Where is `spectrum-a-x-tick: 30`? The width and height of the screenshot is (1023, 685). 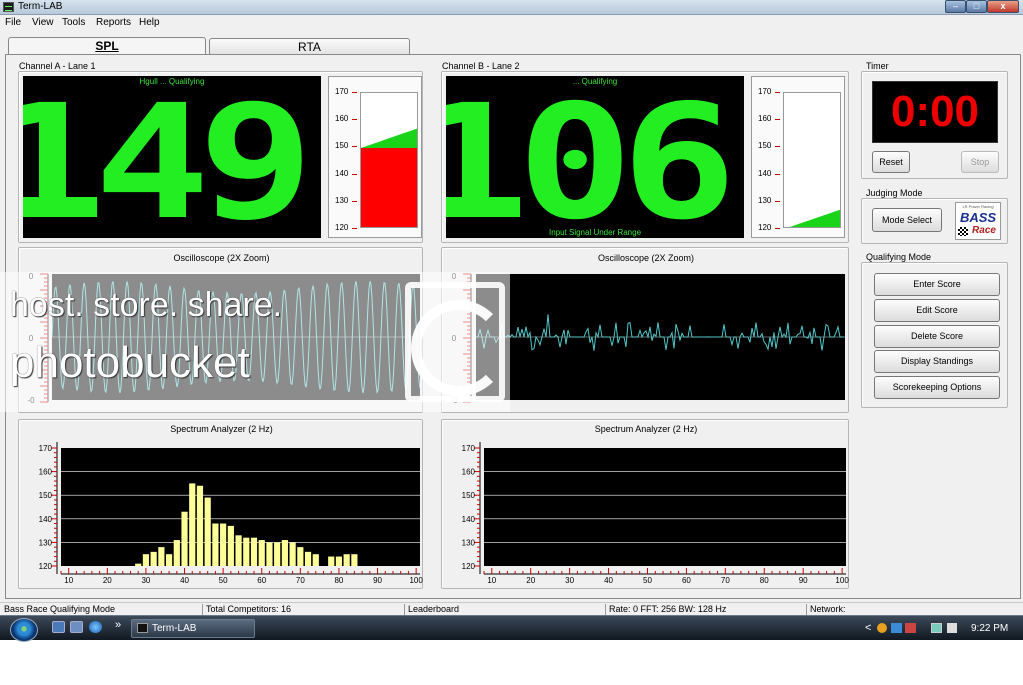 spectrum-a-x-tick: 30 is located at coordinates (145, 580).